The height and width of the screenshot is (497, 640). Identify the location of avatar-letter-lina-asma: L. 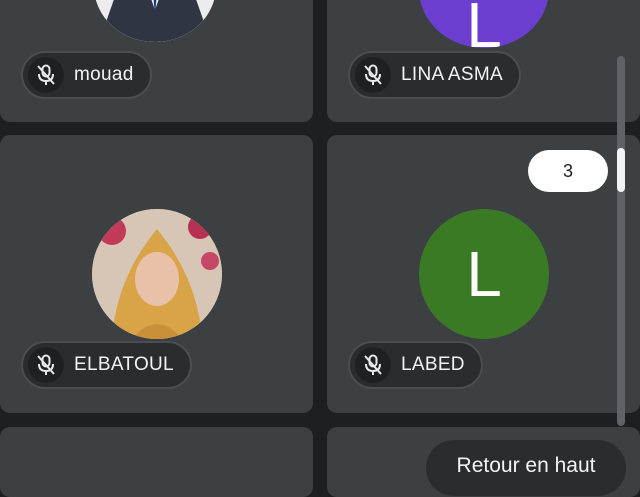
(484, 24).